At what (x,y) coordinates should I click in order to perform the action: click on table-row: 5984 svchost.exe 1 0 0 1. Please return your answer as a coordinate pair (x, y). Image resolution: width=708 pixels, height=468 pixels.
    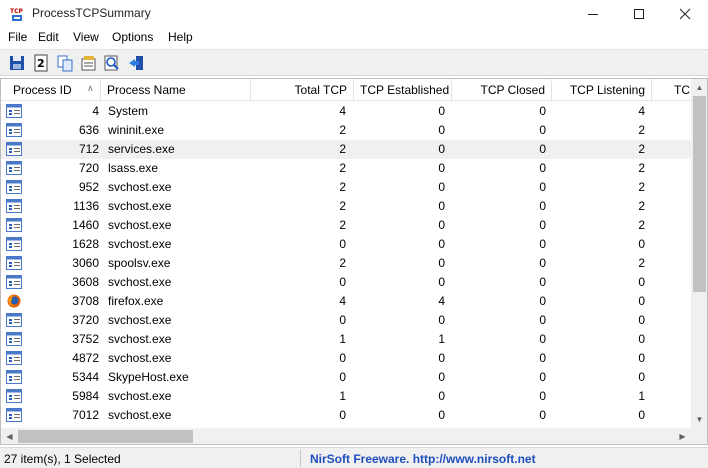
    Looking at the image, I should click on (346, 396).